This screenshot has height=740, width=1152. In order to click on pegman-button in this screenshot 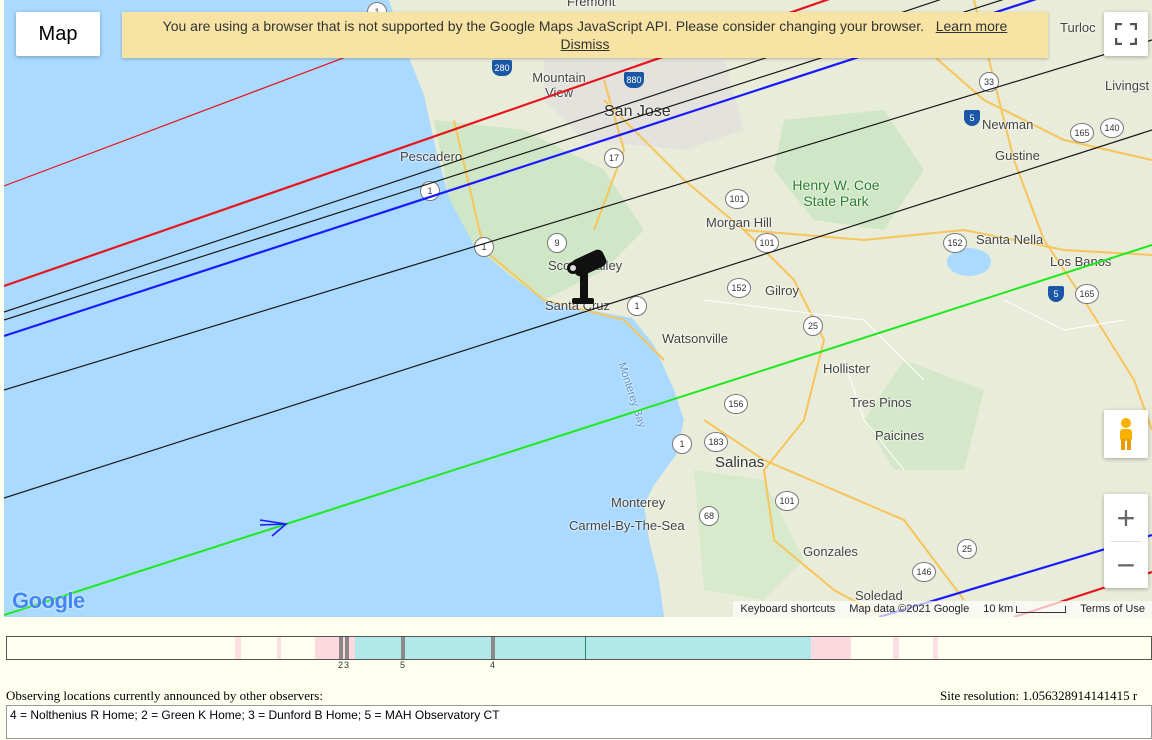, I will do `click(1126, 434)`.